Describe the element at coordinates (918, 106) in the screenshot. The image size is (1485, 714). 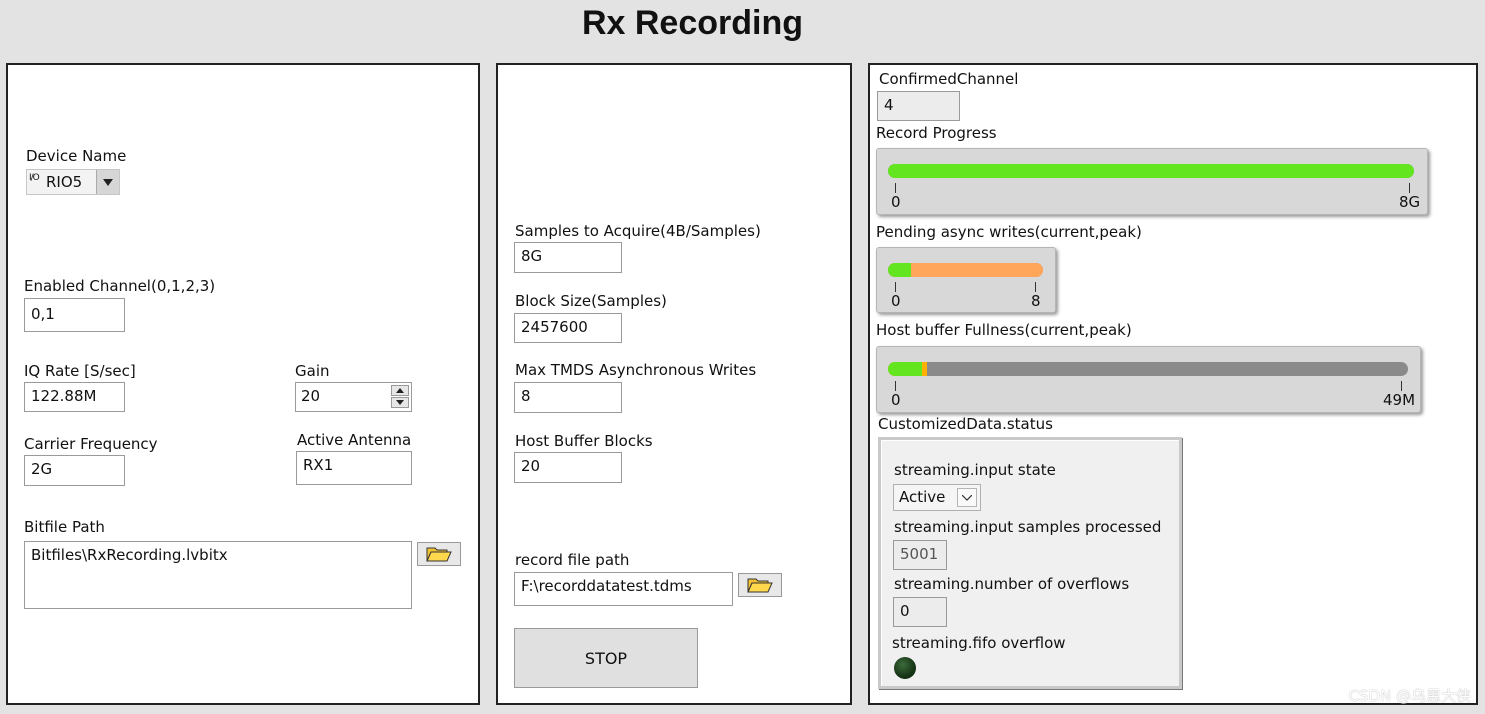
I see `confirmed-channel-value: 4` at that location.